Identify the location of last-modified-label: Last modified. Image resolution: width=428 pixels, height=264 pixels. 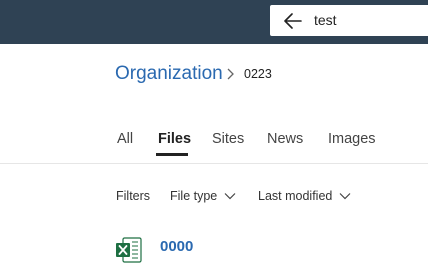
(295, 196).